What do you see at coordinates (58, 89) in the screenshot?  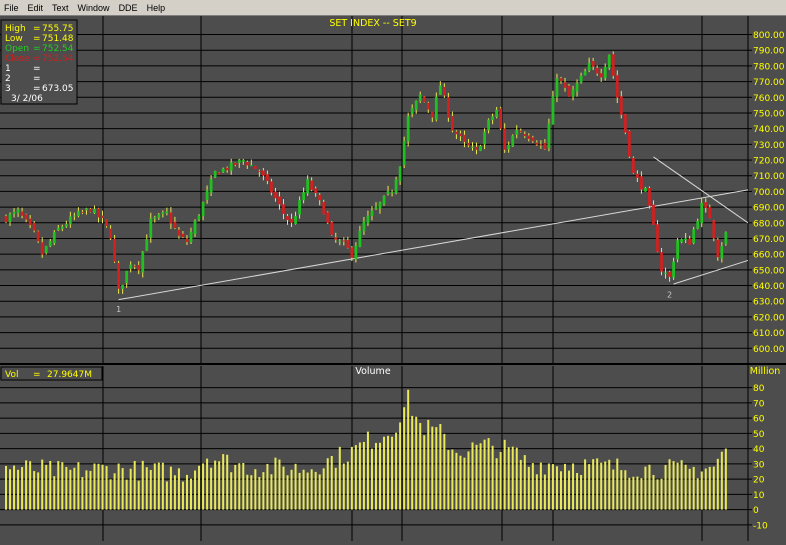 I see `legend-value: 673.05` at bounding box center [58, 89].